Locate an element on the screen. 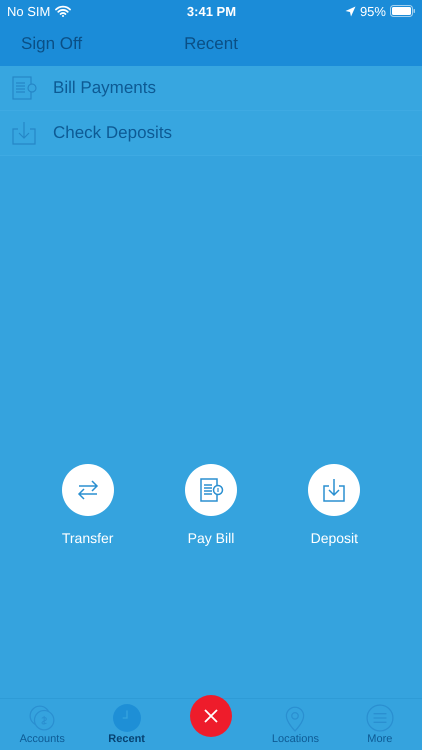 The width and height of the screenshot is (422, 750). close-button is located at coordinates (211, 716).